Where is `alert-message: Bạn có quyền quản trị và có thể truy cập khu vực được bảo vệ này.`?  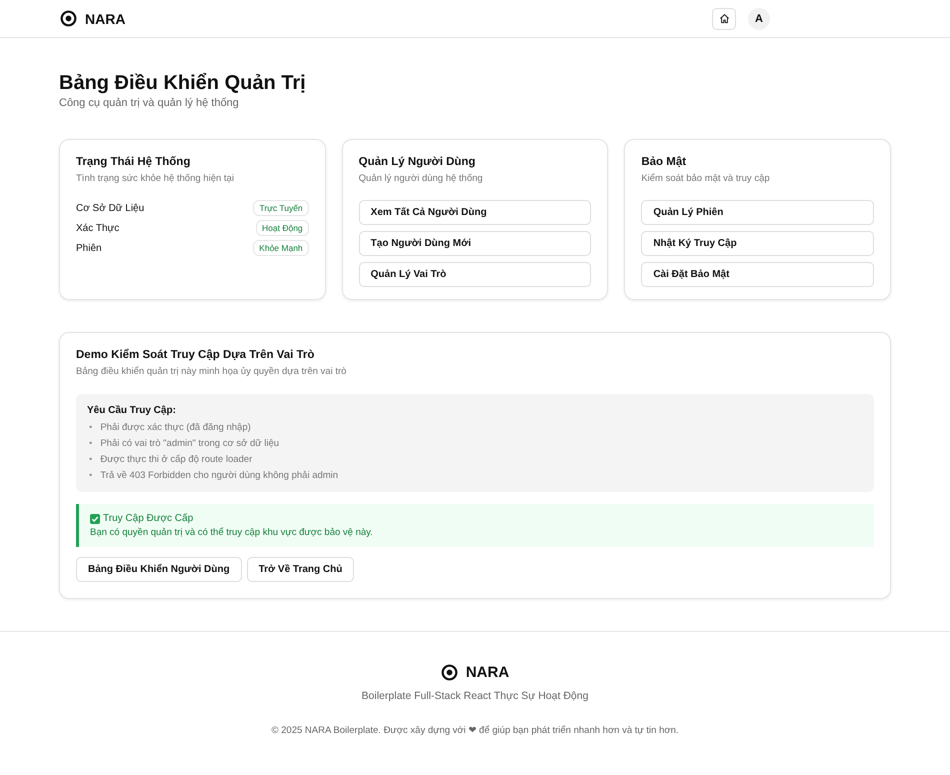 alert-message: Bạn có quyền quản trị và có thể truy cập khu vực được bảo vệ này. is located at coordinates (232, 532).